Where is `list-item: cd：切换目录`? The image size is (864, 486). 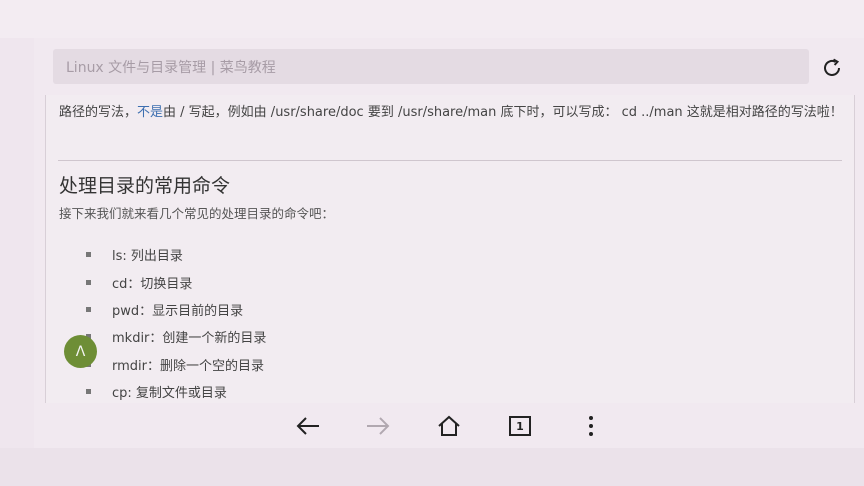
list-item: cd：切换目录 is located at coordinates (176, 281).